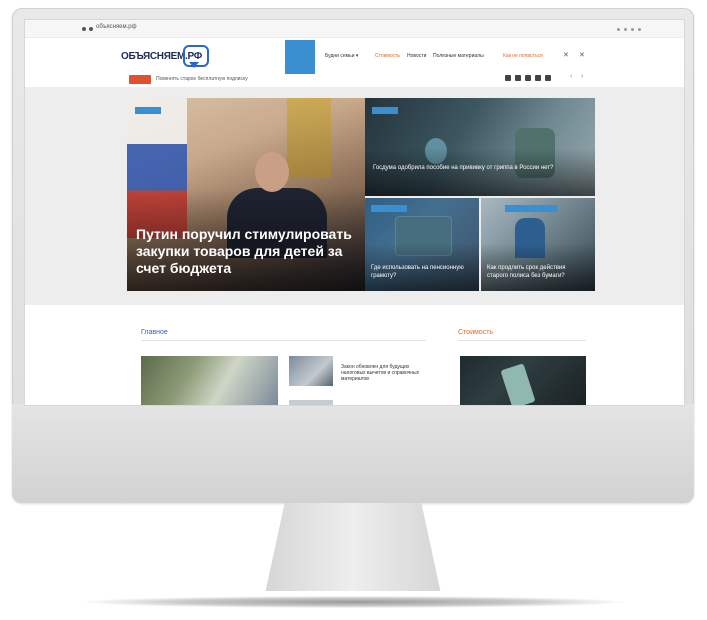 This screenshot has width=707, height=620. Describe the element at coordinates (387, 56) in the screenshot. I see `nav-item-cost: Стоимость` at that location.